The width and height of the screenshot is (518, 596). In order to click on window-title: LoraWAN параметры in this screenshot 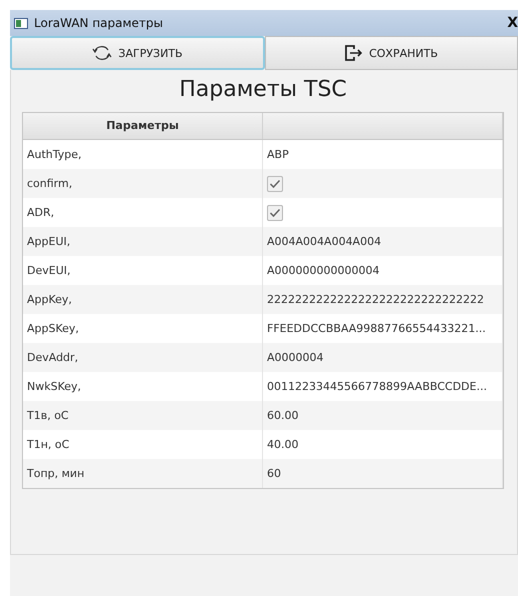, I will do `click(99, 23)`.